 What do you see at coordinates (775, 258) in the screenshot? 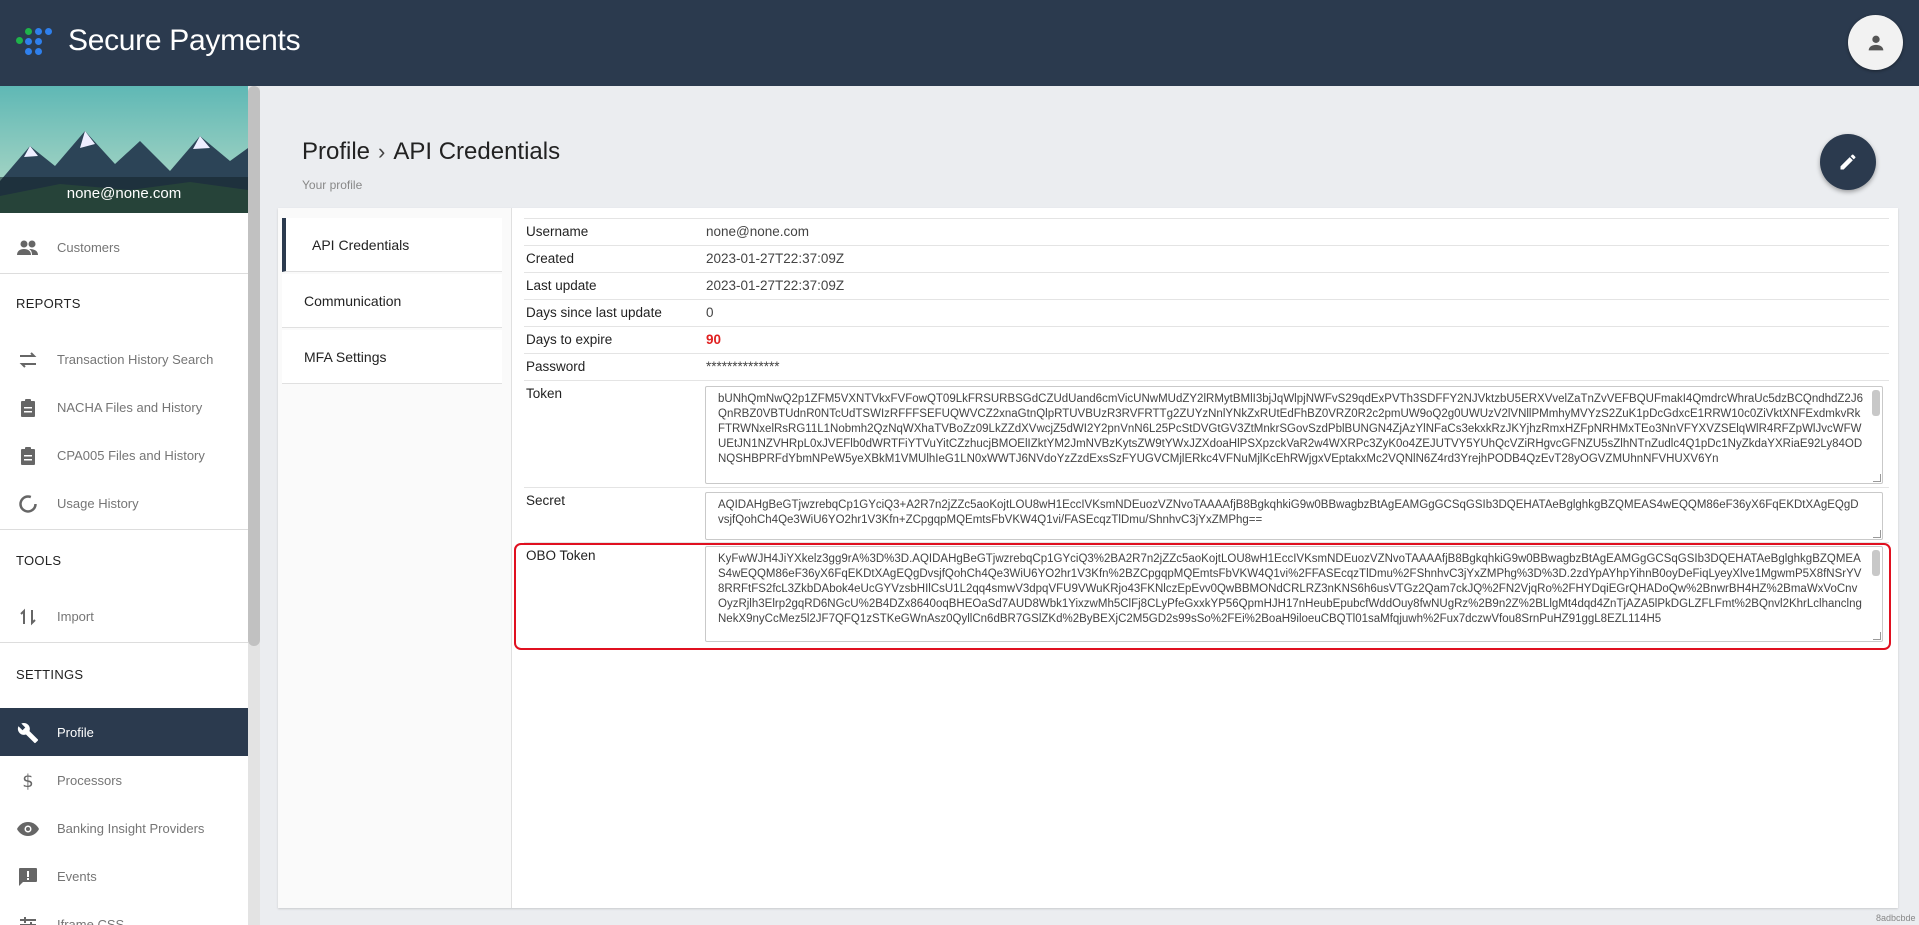
I see `created-value: 2023-01-27T22:37:09Z` at bounding box center [775, 258].